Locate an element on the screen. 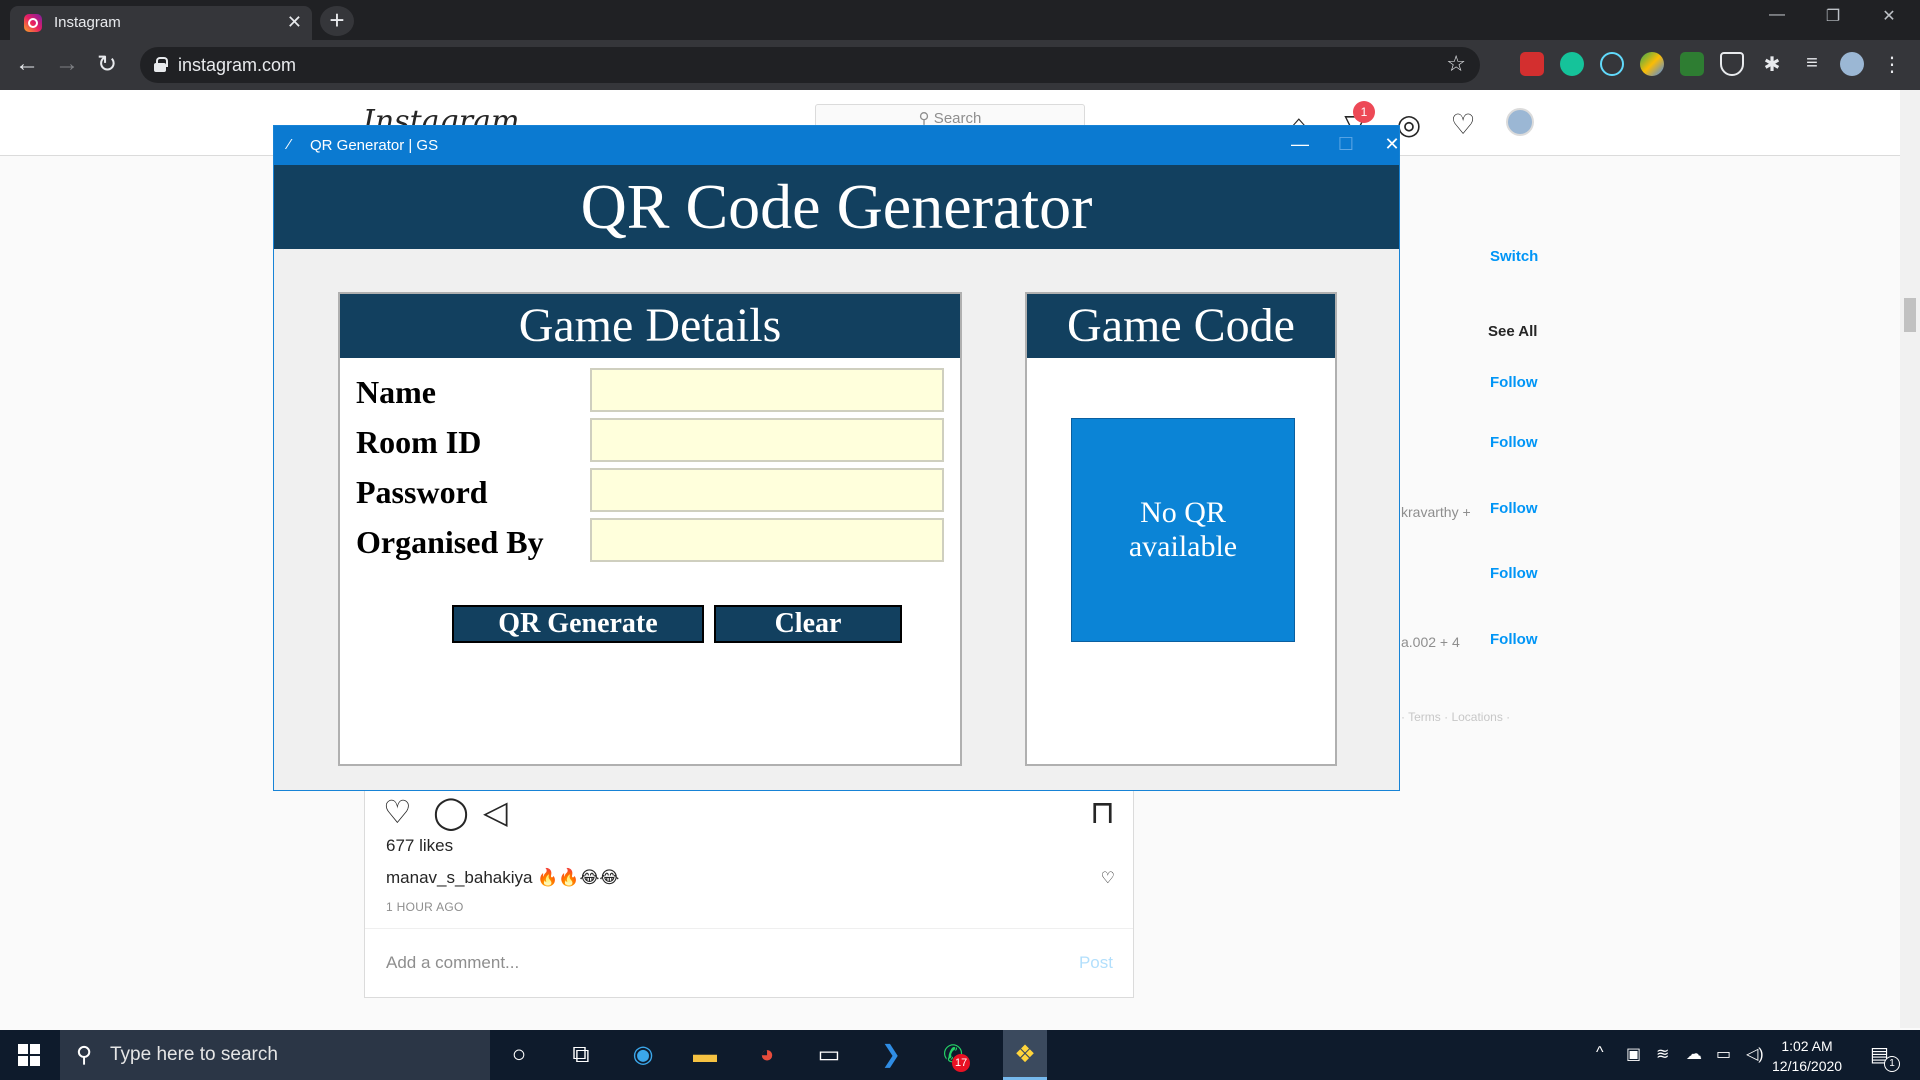 This screenshot has width=1920, height=1080. caption-username: manav_s_bahakiya is located at coordinates (459, 877).